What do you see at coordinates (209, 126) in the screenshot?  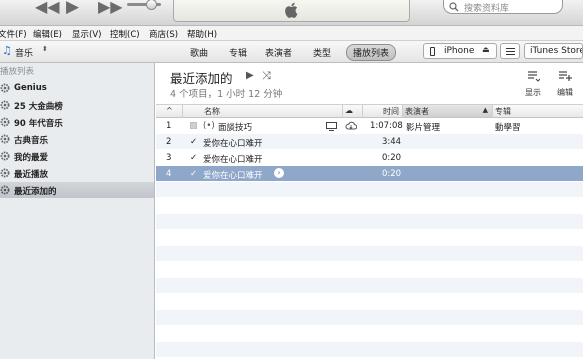 I see `podcast-icon: (•)` at bounding box center [209, 126].